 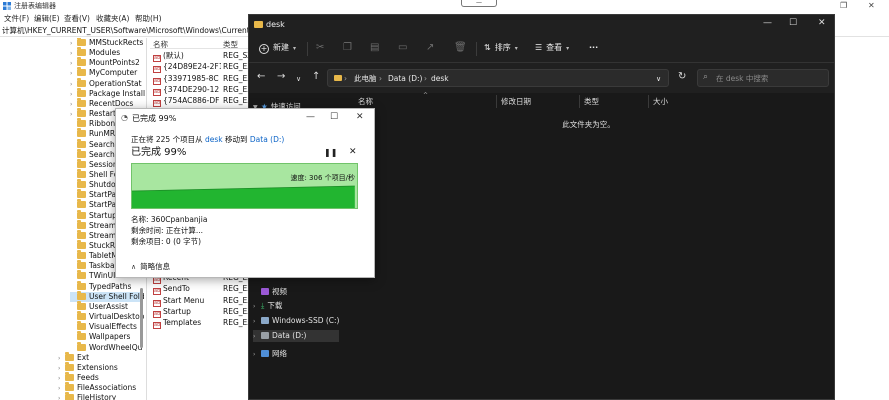 I want to click on info-items-remaining: 剩余项目: 0 (0 字节), so click(x=166, y=241).